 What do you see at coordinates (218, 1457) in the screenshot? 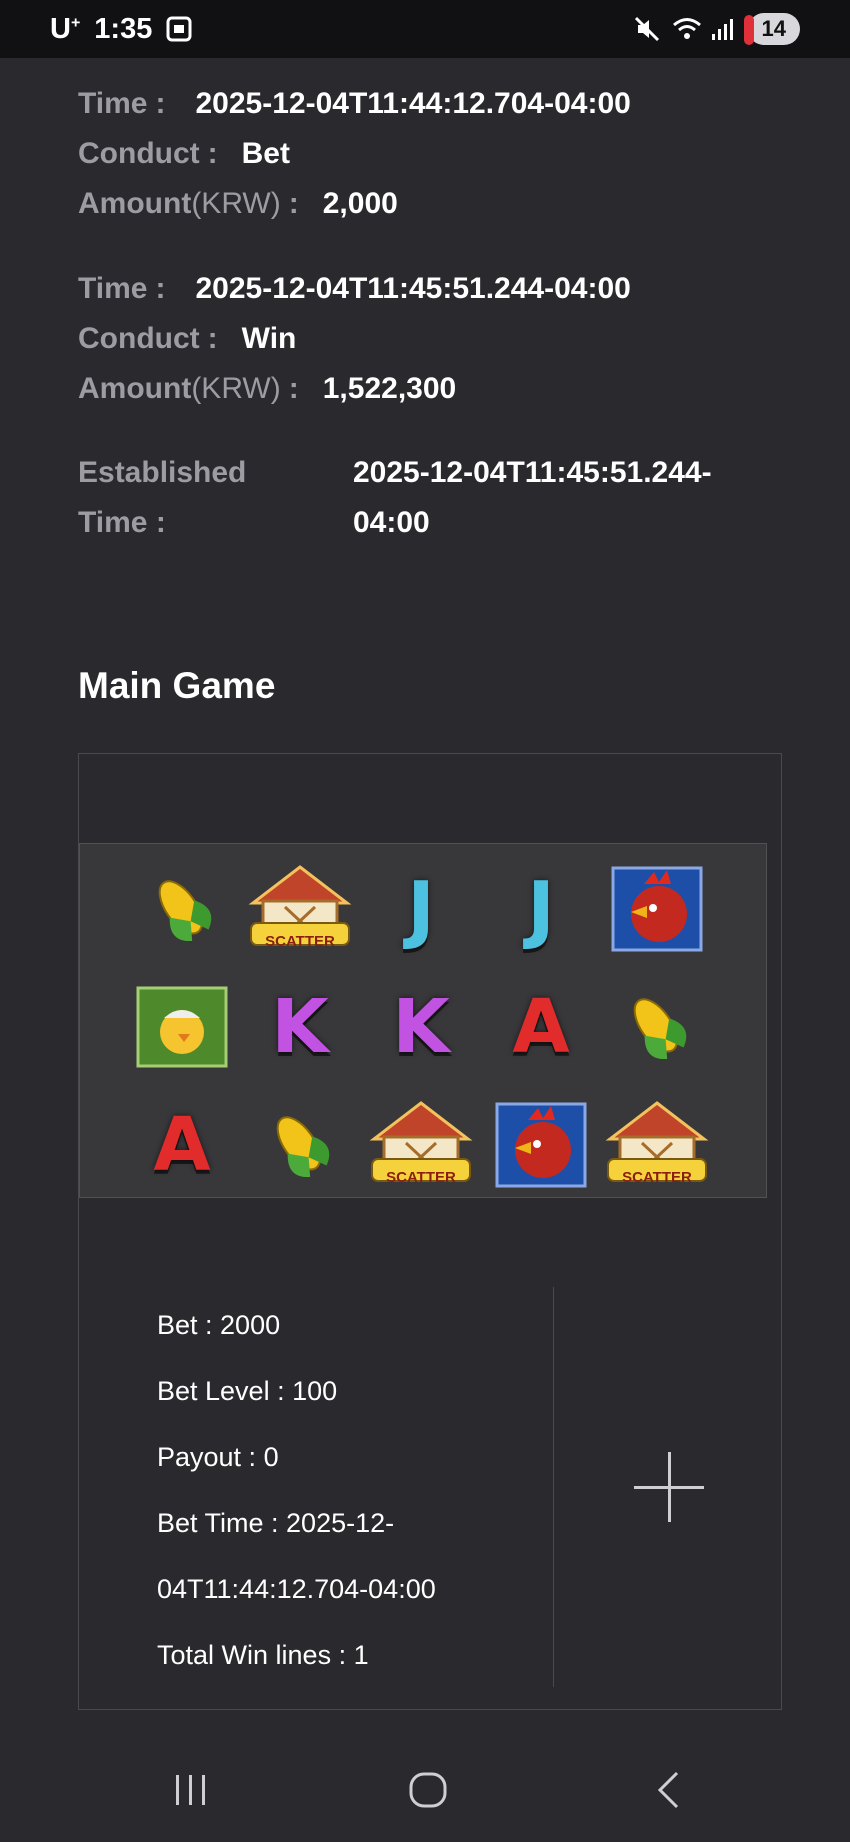
I see `payout: Payout : 0` at bounding box center [218, 1457].